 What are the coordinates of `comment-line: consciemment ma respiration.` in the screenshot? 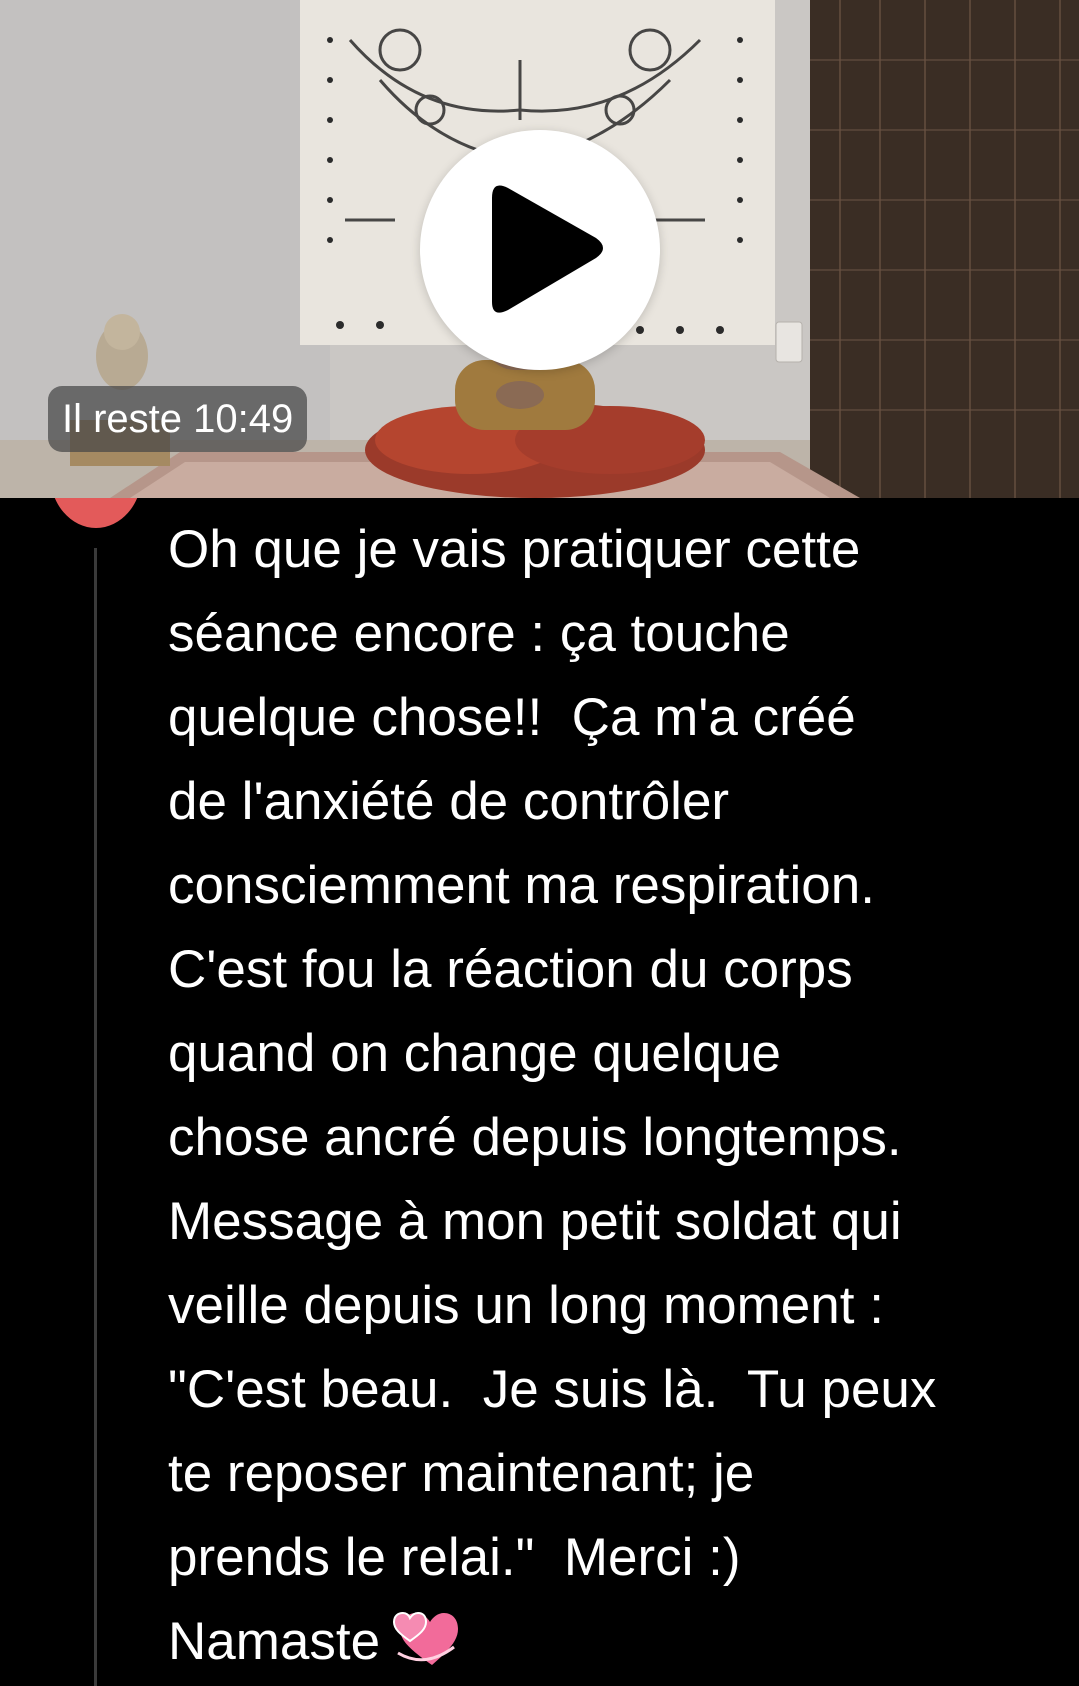 It's located at (521, 885).